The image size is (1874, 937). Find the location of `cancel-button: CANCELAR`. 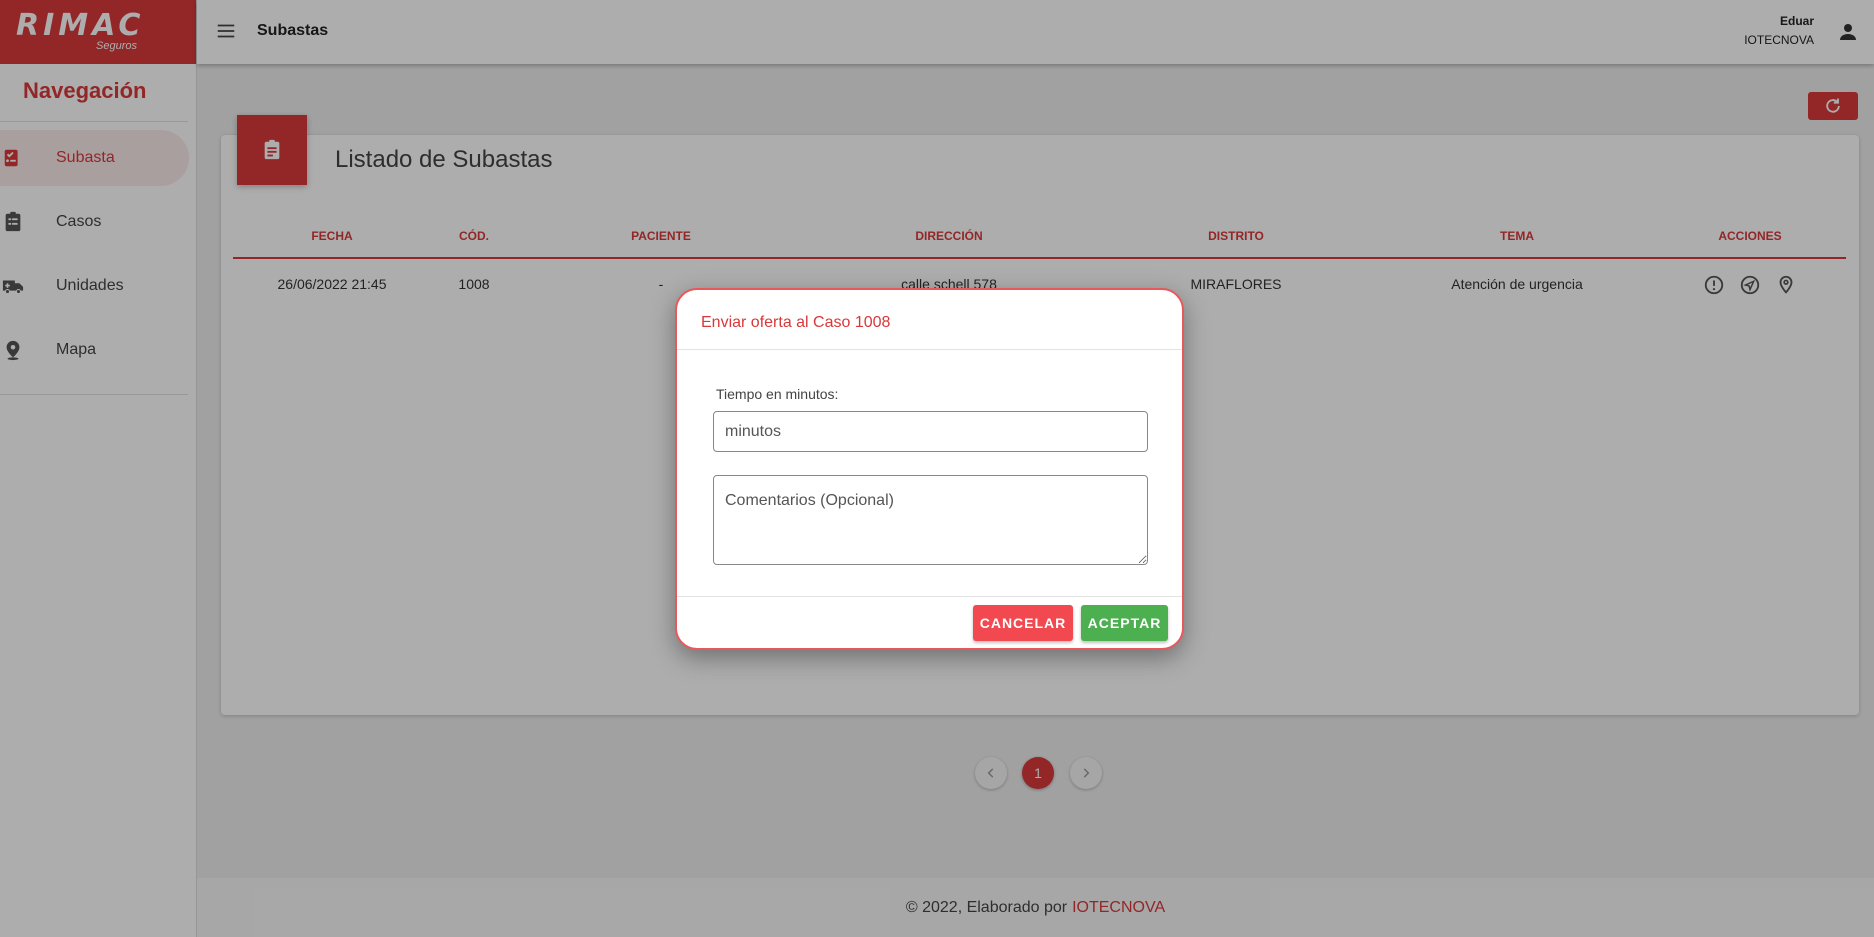

cancel-button: CANCELAR is located at coordinates (1023, 623).